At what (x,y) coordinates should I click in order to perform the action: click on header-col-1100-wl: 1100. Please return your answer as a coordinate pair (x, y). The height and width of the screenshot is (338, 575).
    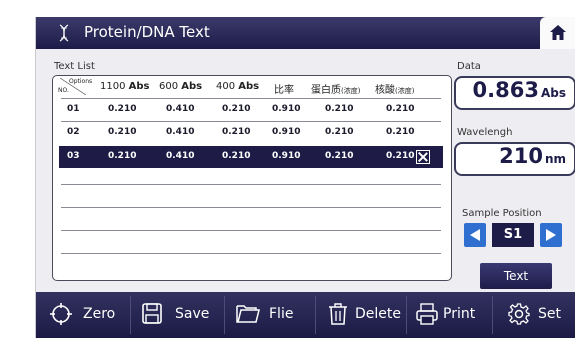
    Looking at the image, I should click on (113, 86).